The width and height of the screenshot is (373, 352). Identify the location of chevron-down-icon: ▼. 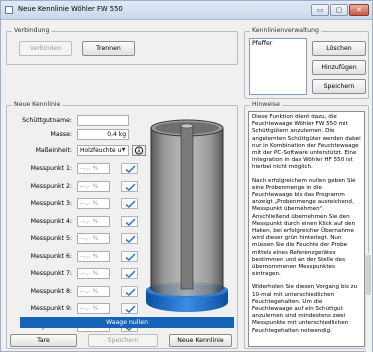
(123, 150).